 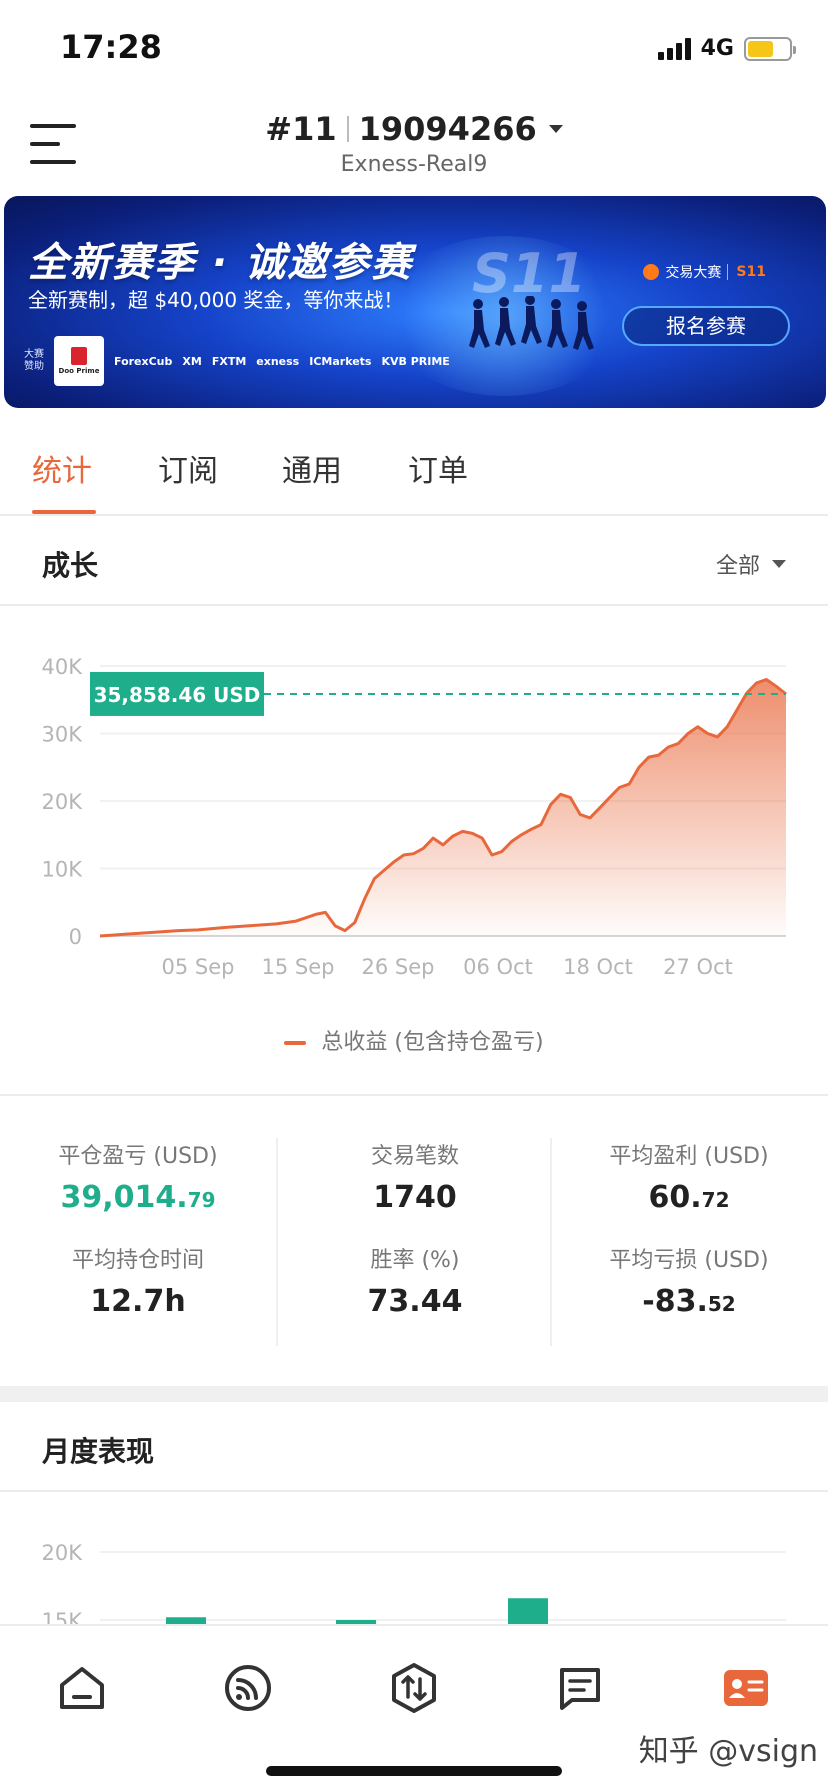 What do you see at coordinates (689, 1301) in the screenshot?
I see `stat-value: -83.52` at bounding box center [689, 1301].